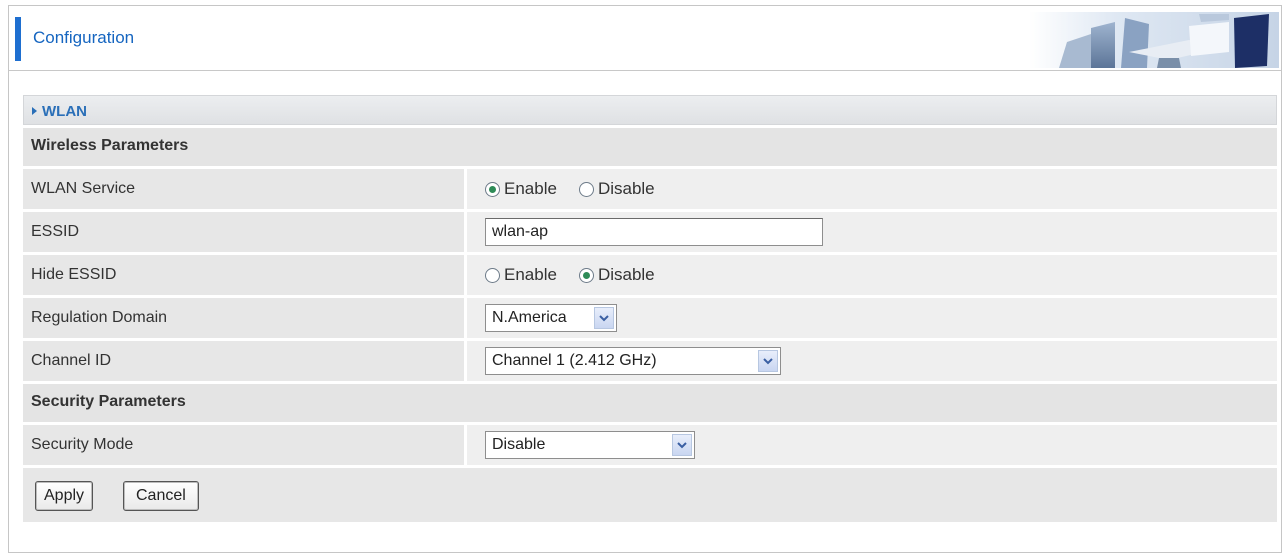  I want to click on wlan-service-enable-radio, so click(492, 189).